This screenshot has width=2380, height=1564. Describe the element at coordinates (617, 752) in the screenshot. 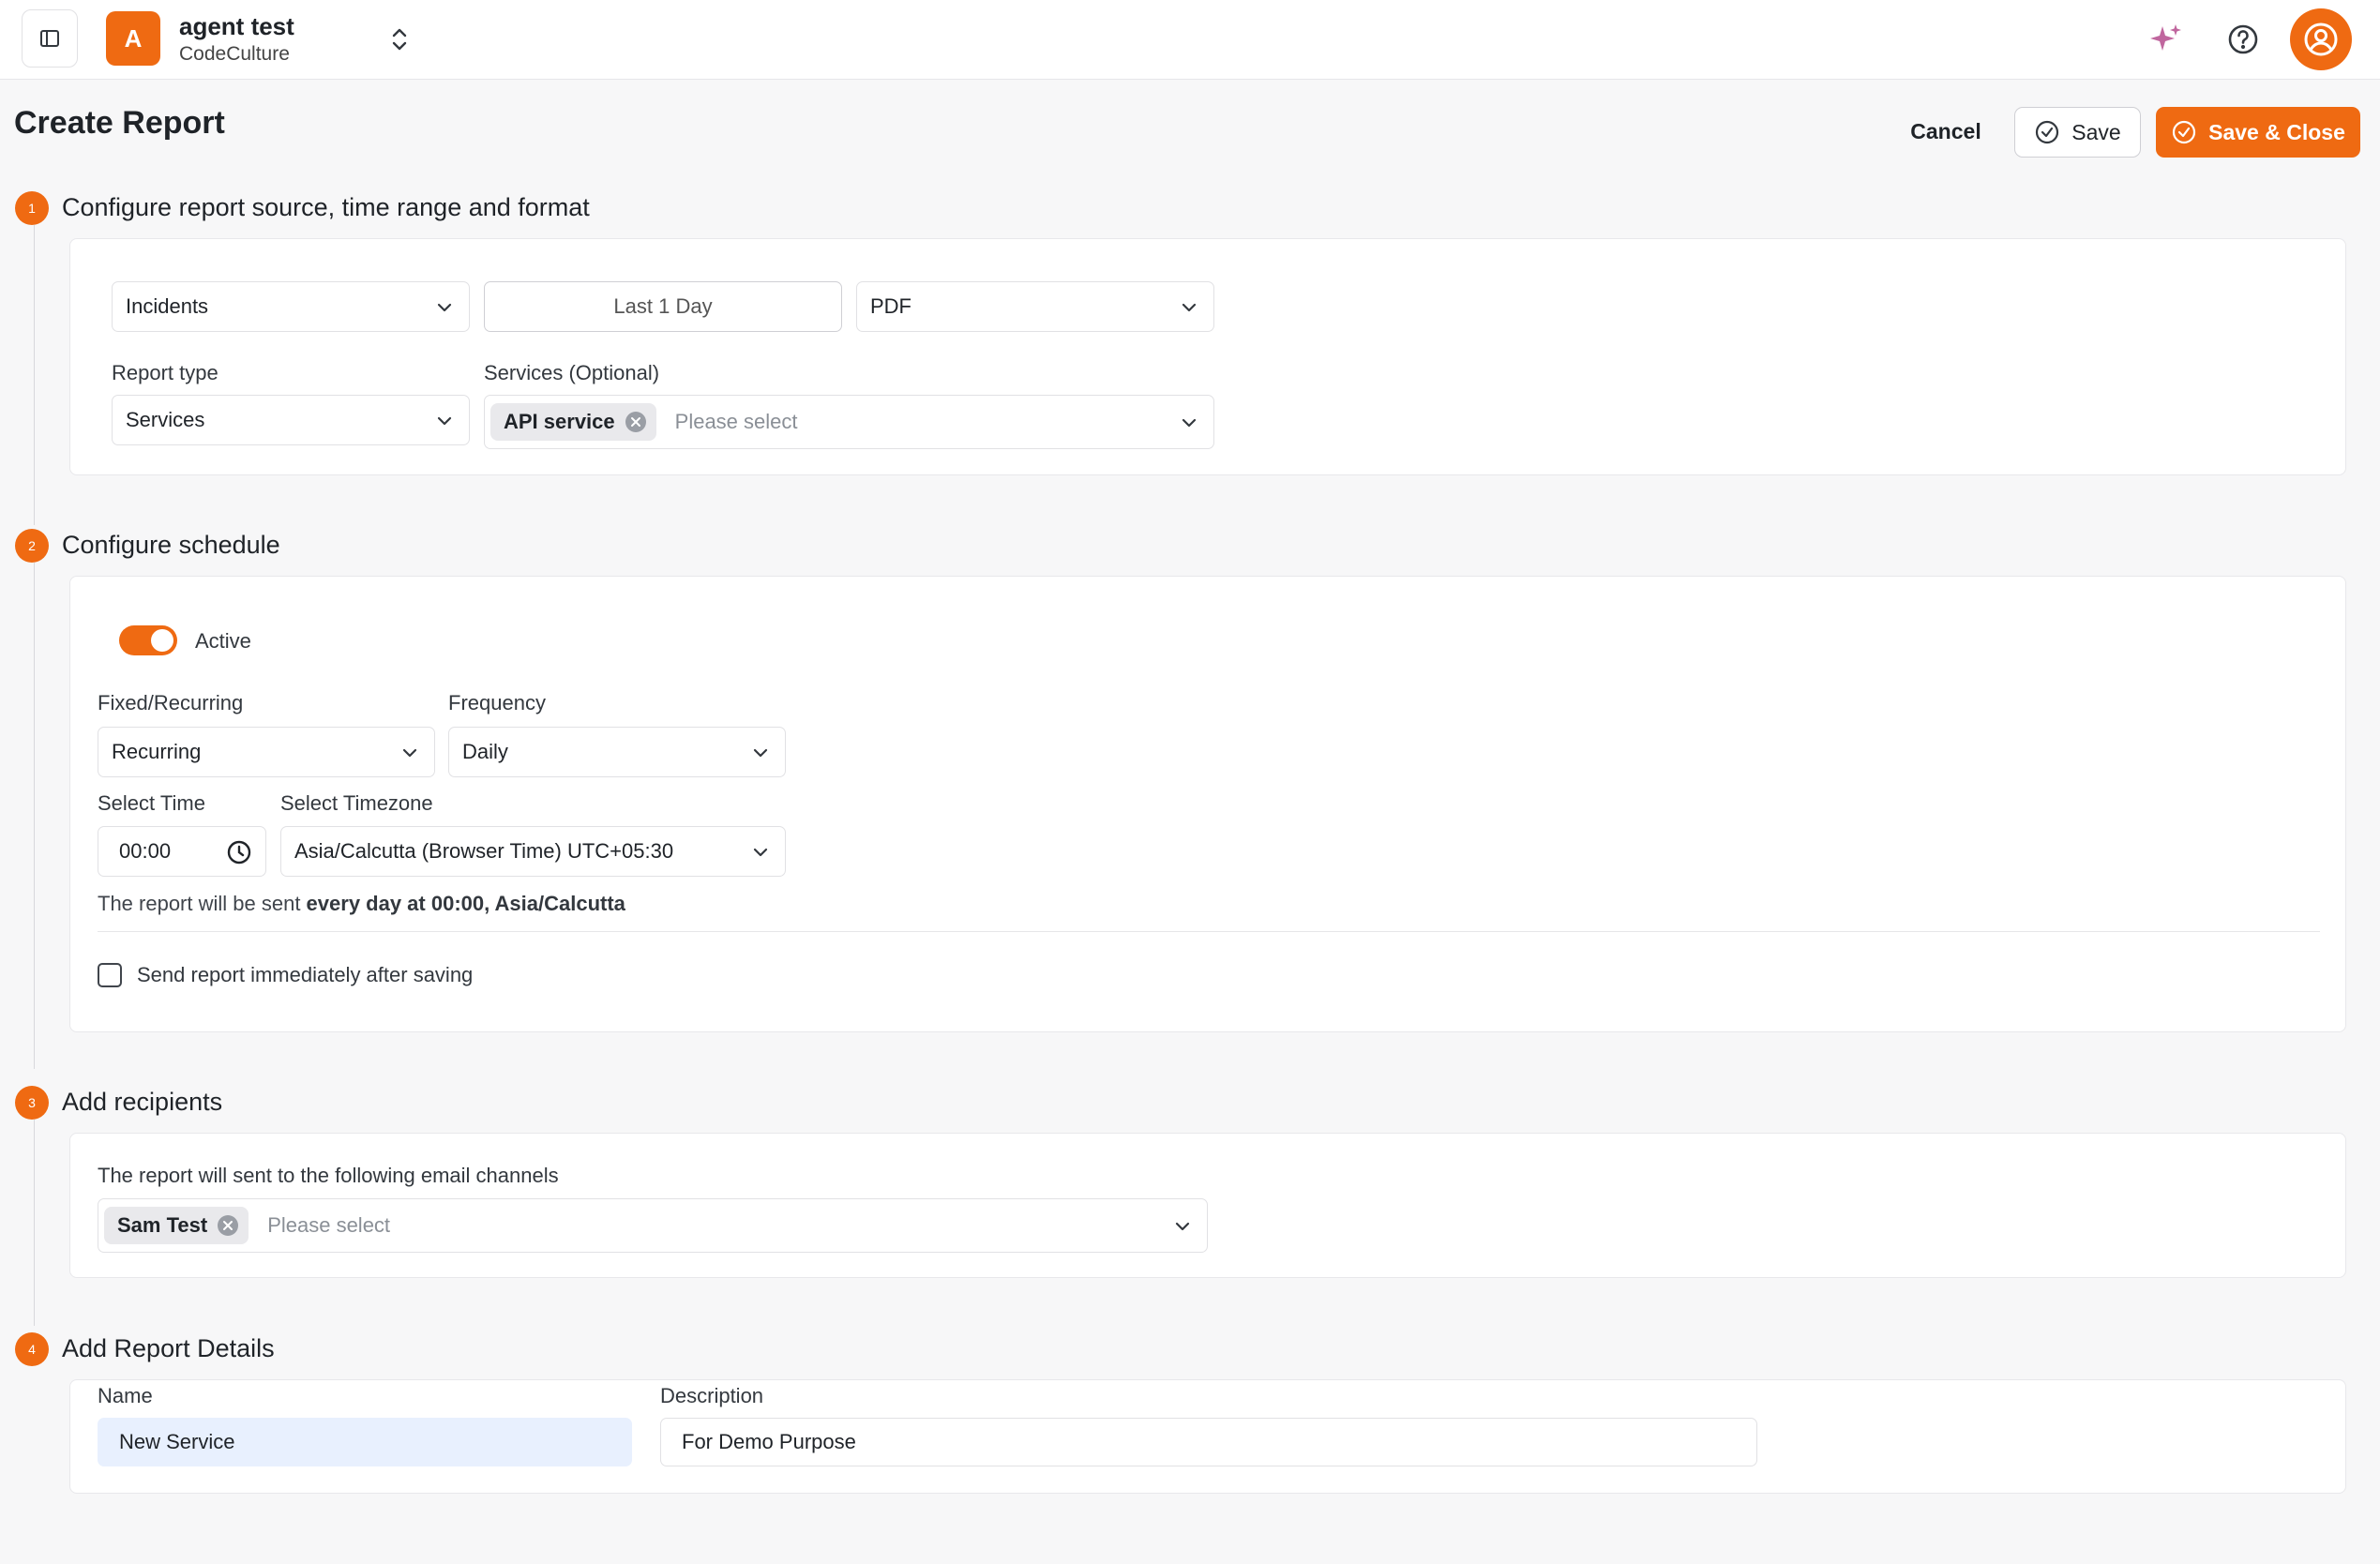

I see `frequency-select: Daily` at that location.